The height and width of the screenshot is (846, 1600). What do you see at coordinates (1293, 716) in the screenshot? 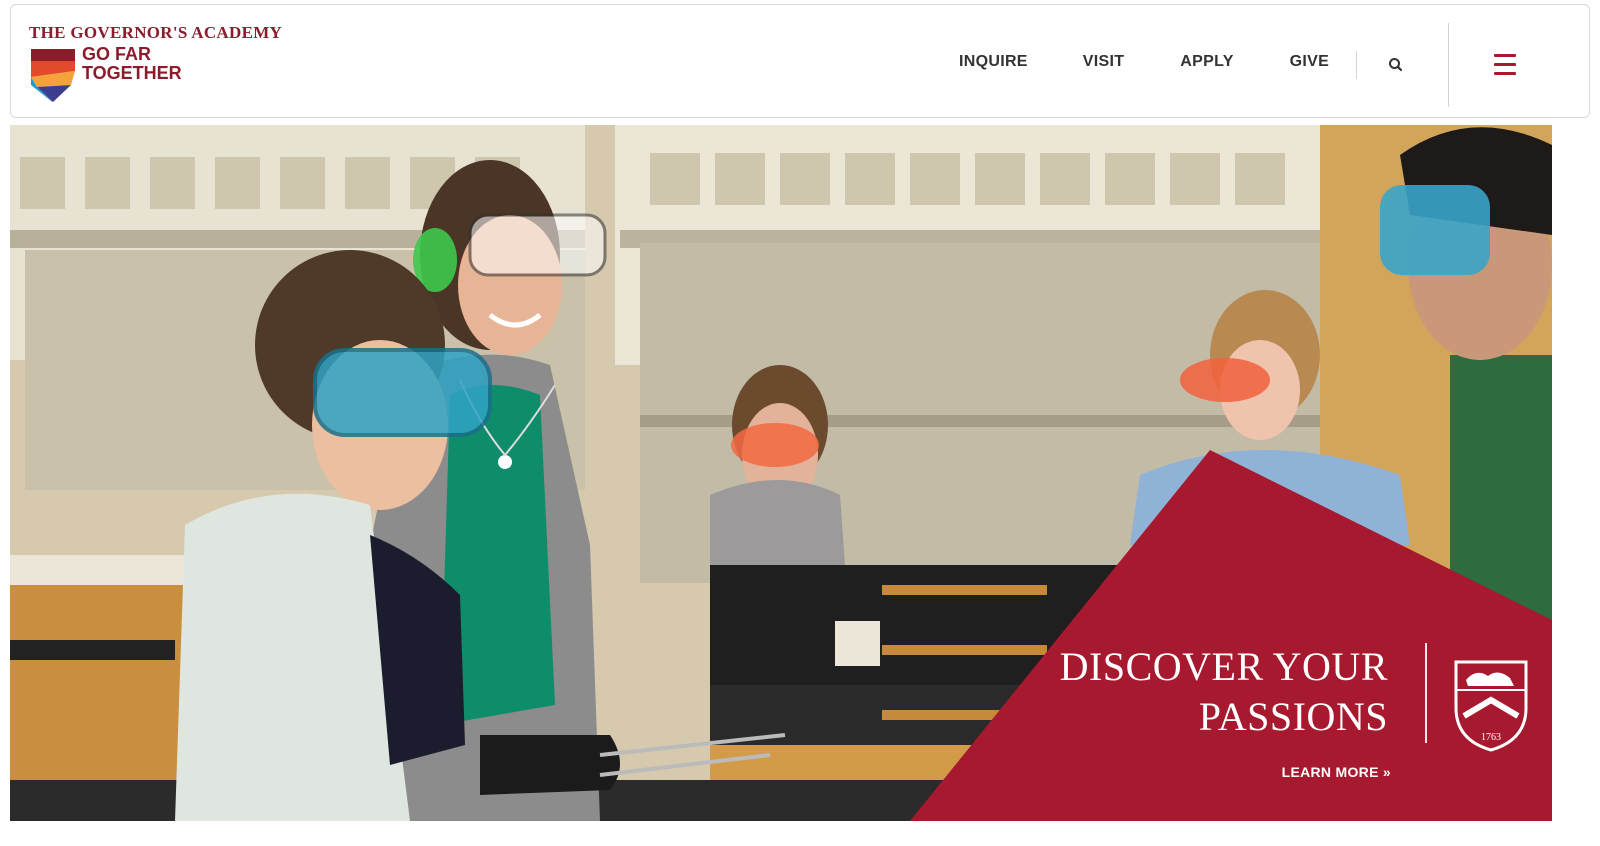
I see `hero-headline-line2: PASSIONS` at bounding box center [1293, 716].